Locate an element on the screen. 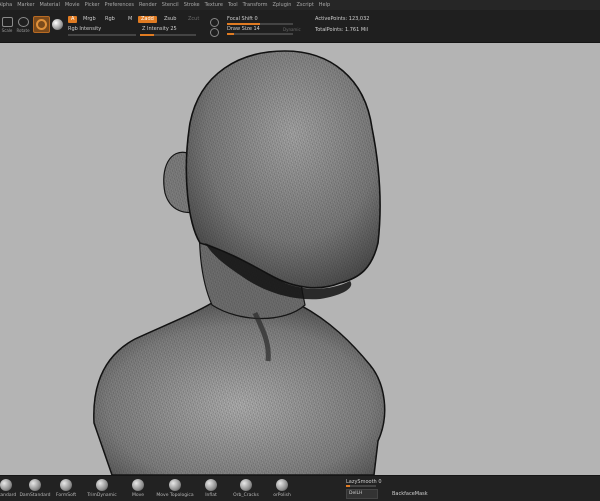 Image resolution: width=600 pixels, height=501 pixels. menu-transform: Transform is located at coordinates (255, 5).